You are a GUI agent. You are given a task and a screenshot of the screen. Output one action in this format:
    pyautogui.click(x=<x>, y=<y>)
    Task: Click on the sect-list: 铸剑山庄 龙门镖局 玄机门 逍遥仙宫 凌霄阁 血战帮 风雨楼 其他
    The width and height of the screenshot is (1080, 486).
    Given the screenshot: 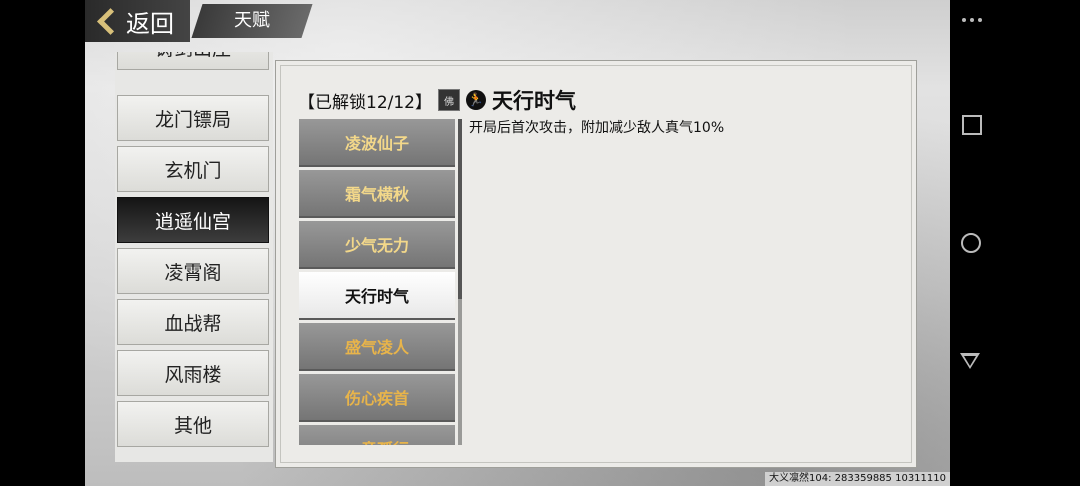 What is the action you would take?
    pyautogui.click(x=194, y=257)
    